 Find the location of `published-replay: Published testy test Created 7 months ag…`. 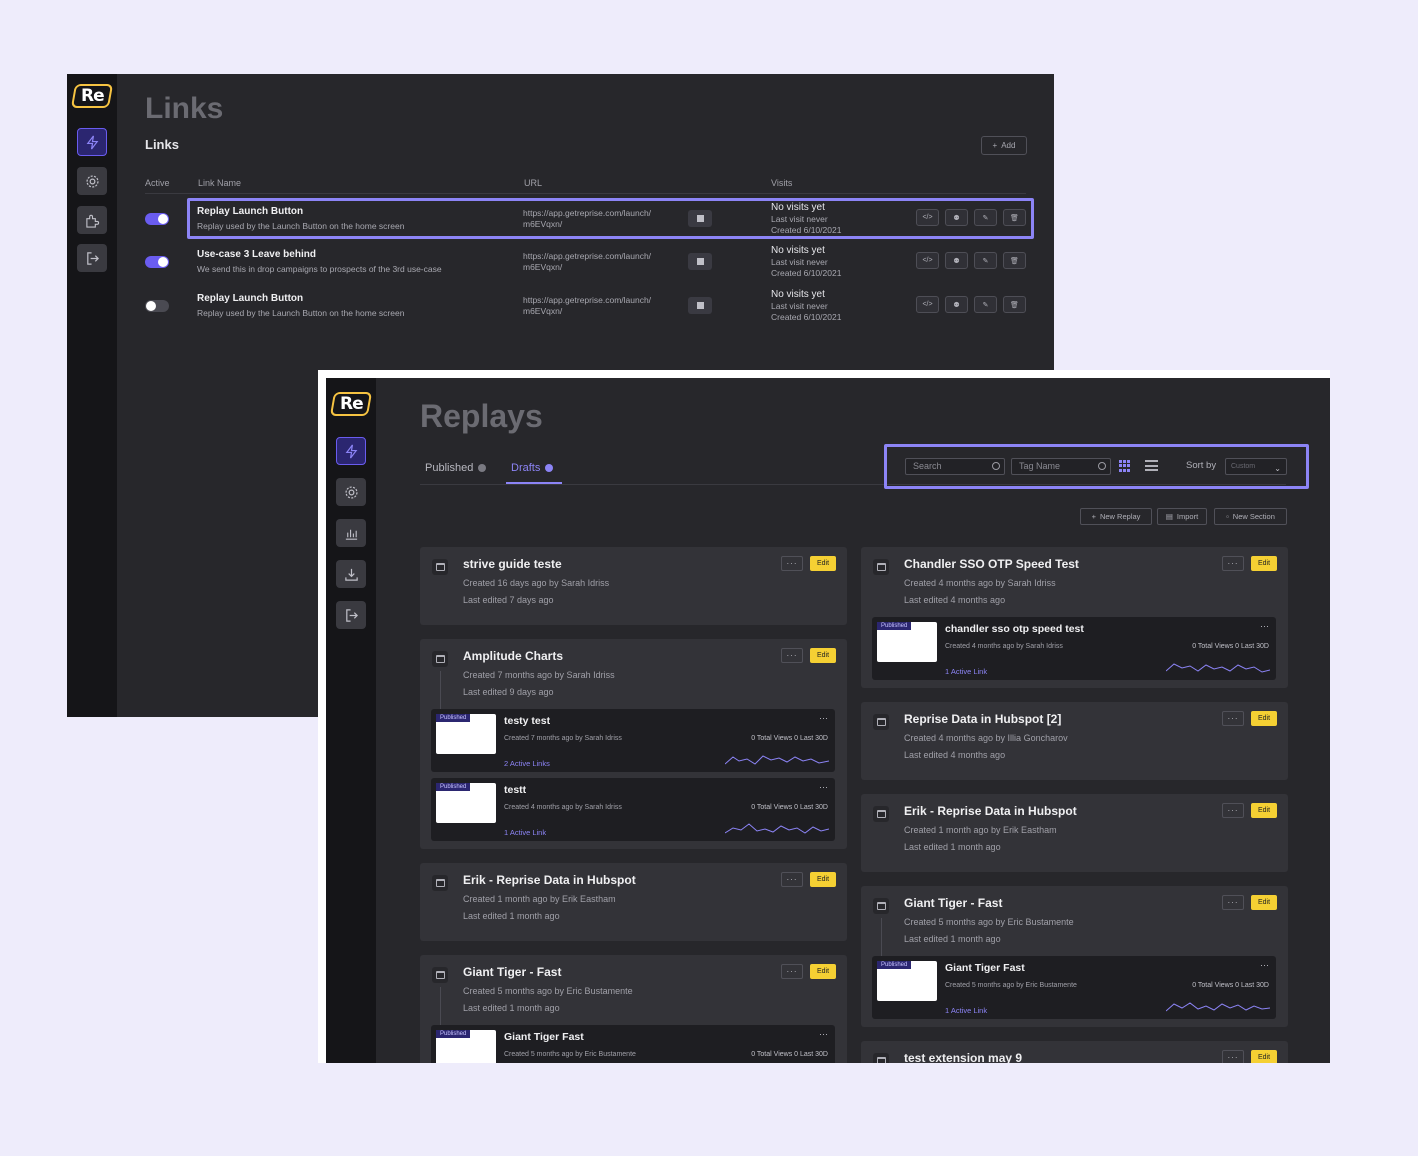

published-replay: Published testy test Created 7 months ag… is located at coordinates (633, 740).